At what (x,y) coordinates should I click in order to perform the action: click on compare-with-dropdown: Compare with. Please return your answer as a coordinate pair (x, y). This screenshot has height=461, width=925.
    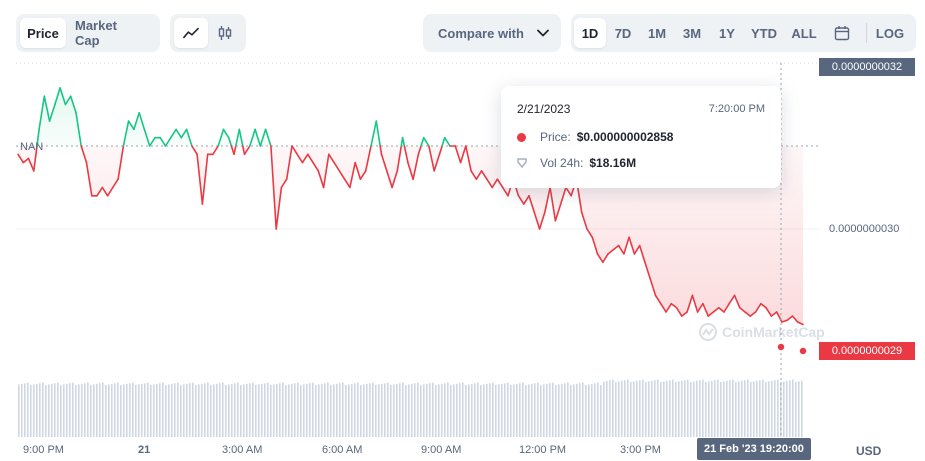
    Looking at the image, I should click on (492, 33).